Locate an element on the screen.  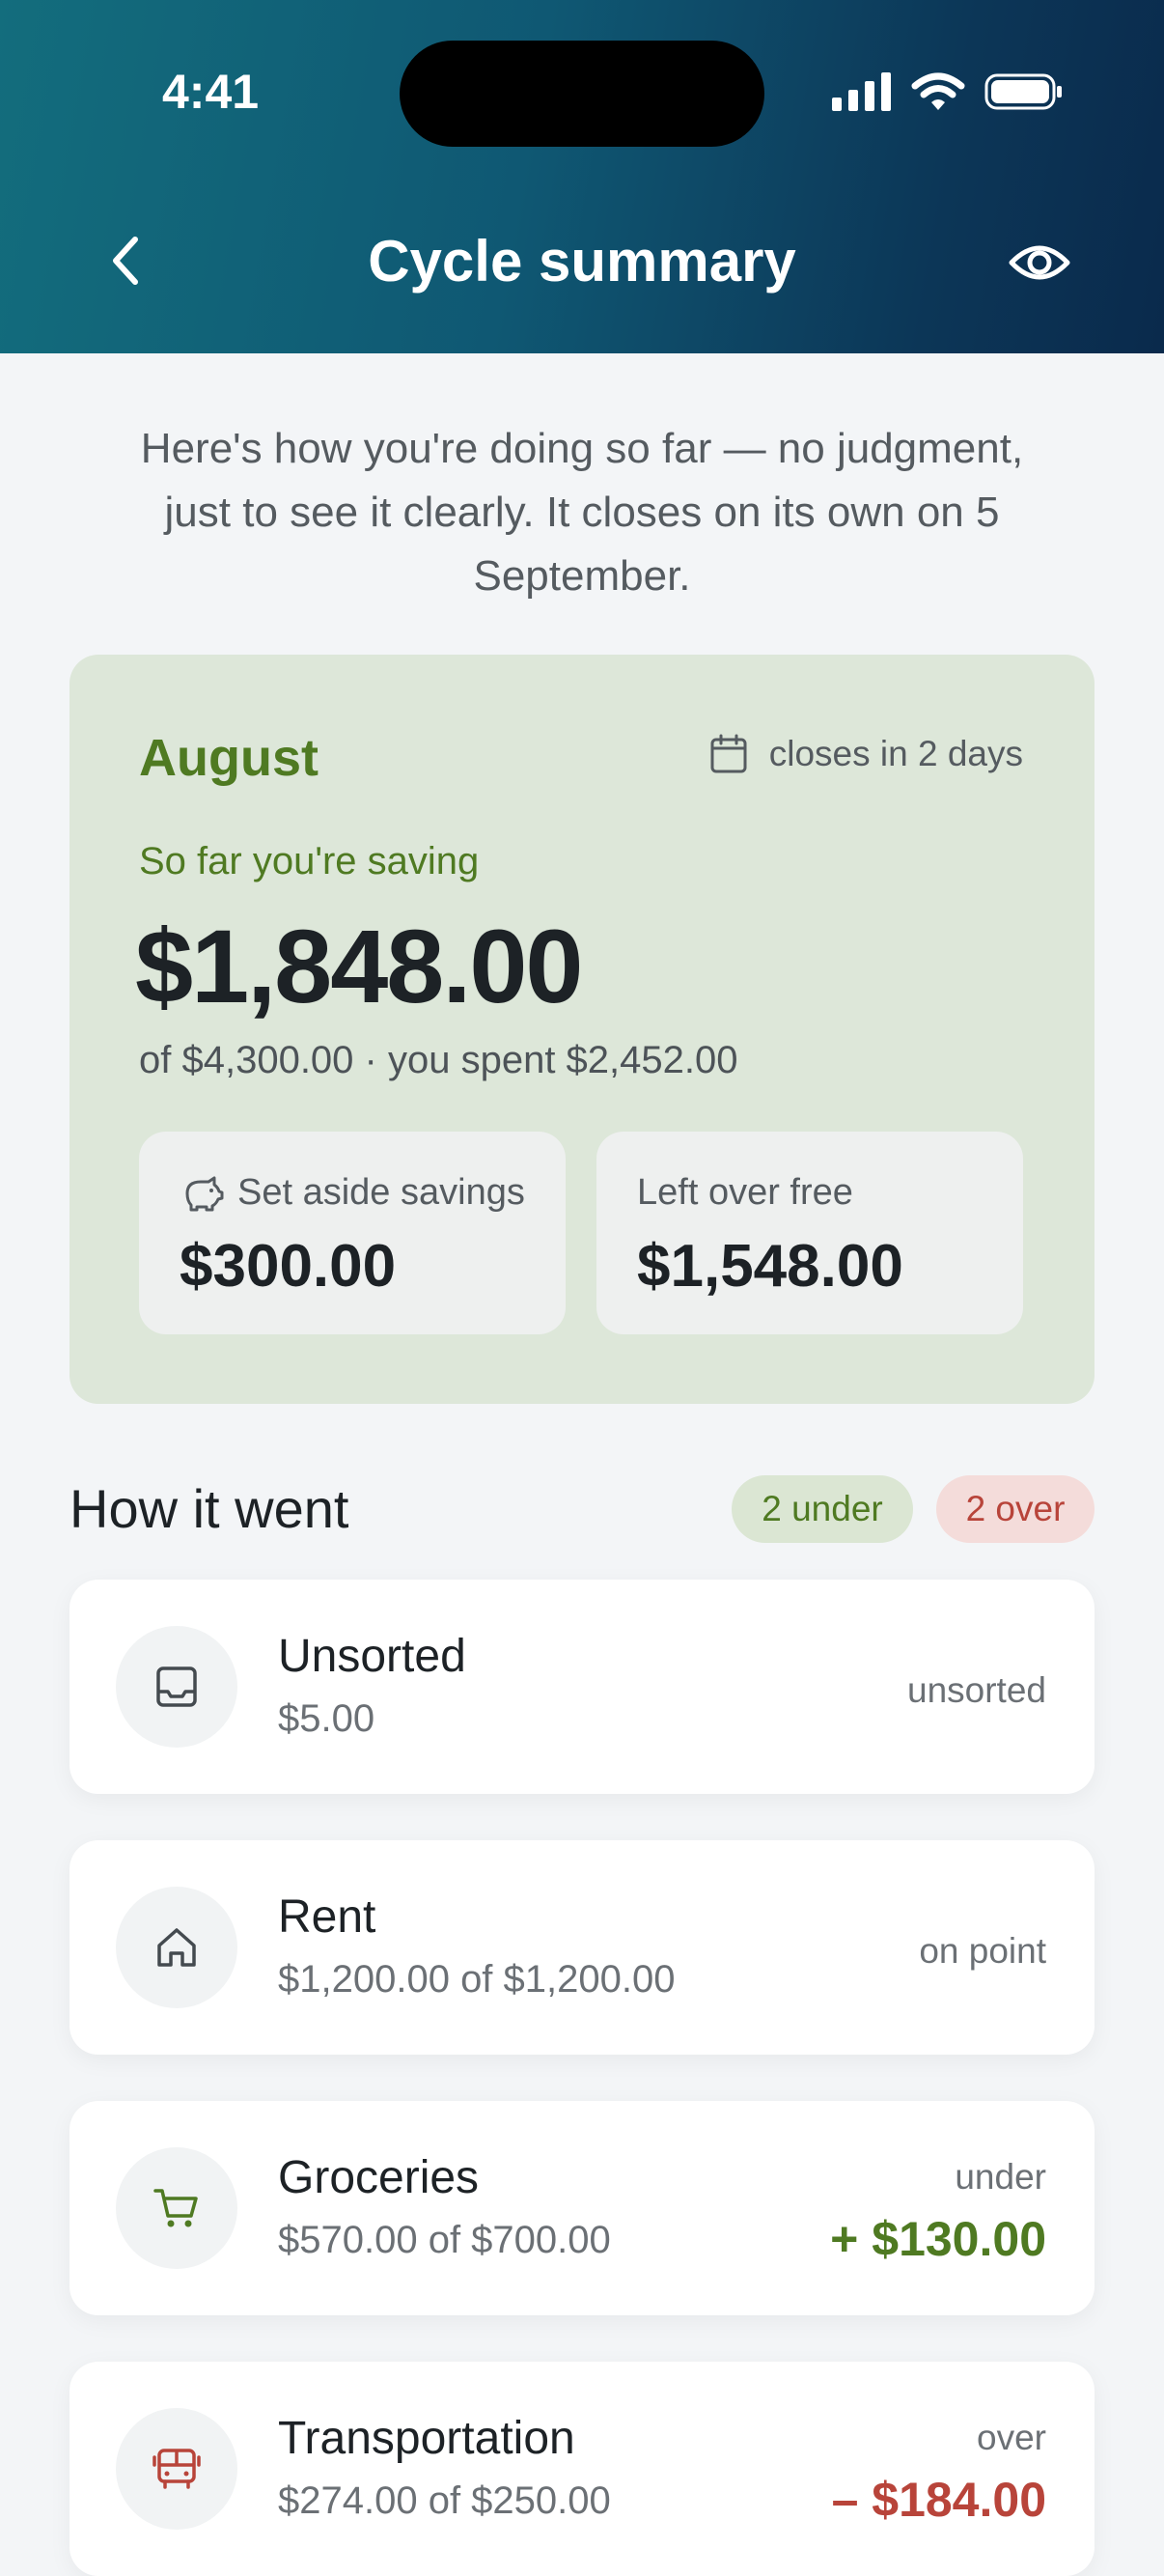
status-time: 4:41 is located at coordinates (211, 92).